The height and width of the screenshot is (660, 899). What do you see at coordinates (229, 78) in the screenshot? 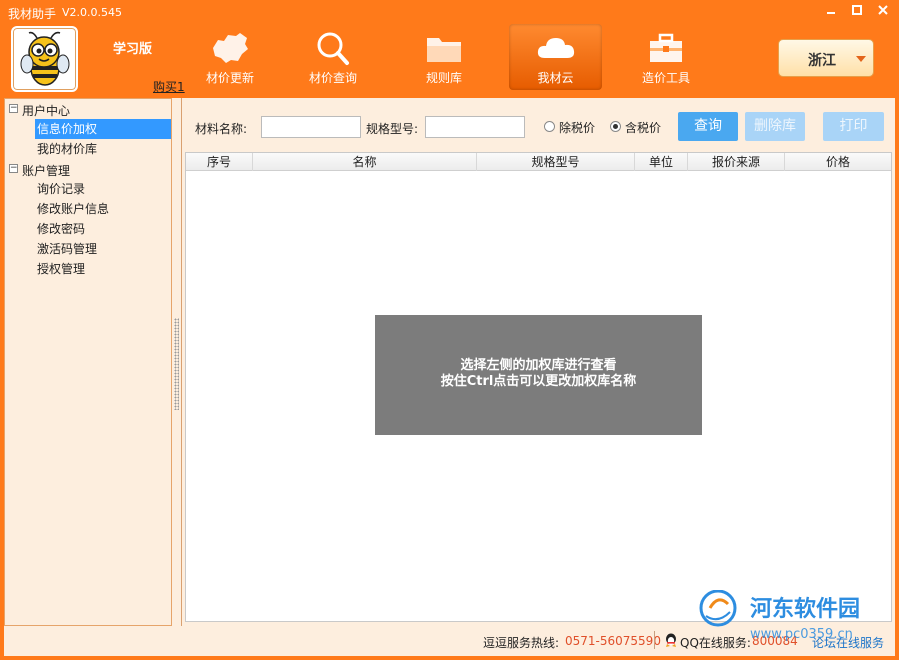
I see `nav-label: 材价更新` at bounding box center [229, 78].